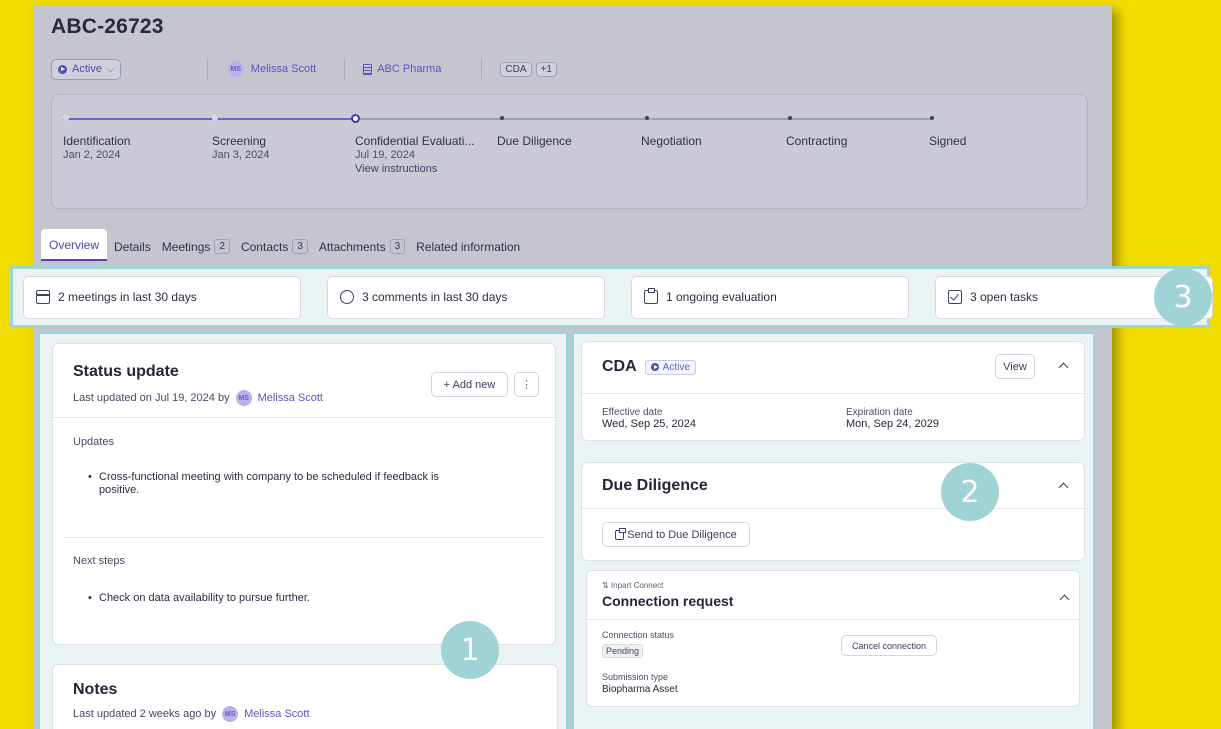 The height and width of the screenshot is (729, 1221). Describe the element at coordinates (435, 297) in the screenshot. I see `summary-text: 3 comments in last 30 days` at that location.